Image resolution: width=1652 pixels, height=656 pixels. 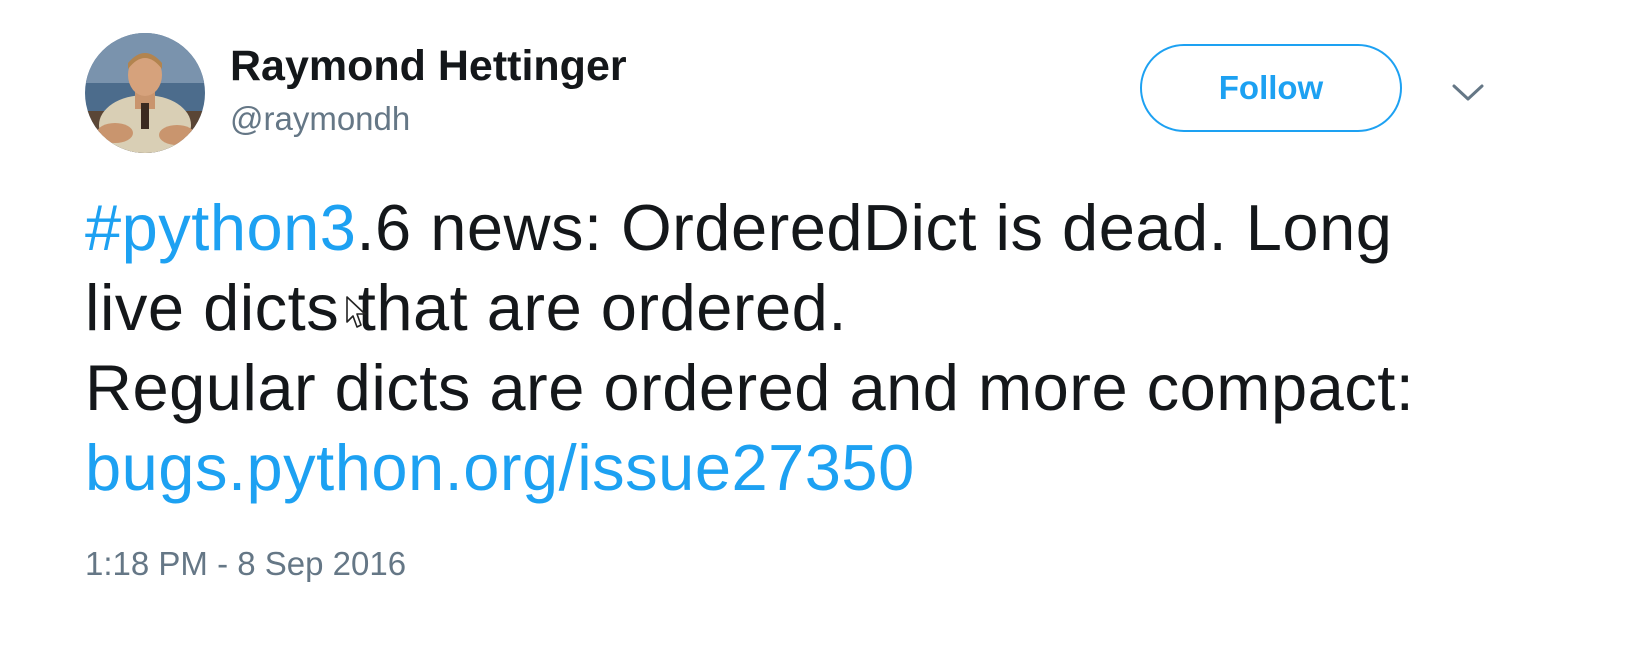 I want to click on follow-button: Follow, so click(x=1271, y=88).